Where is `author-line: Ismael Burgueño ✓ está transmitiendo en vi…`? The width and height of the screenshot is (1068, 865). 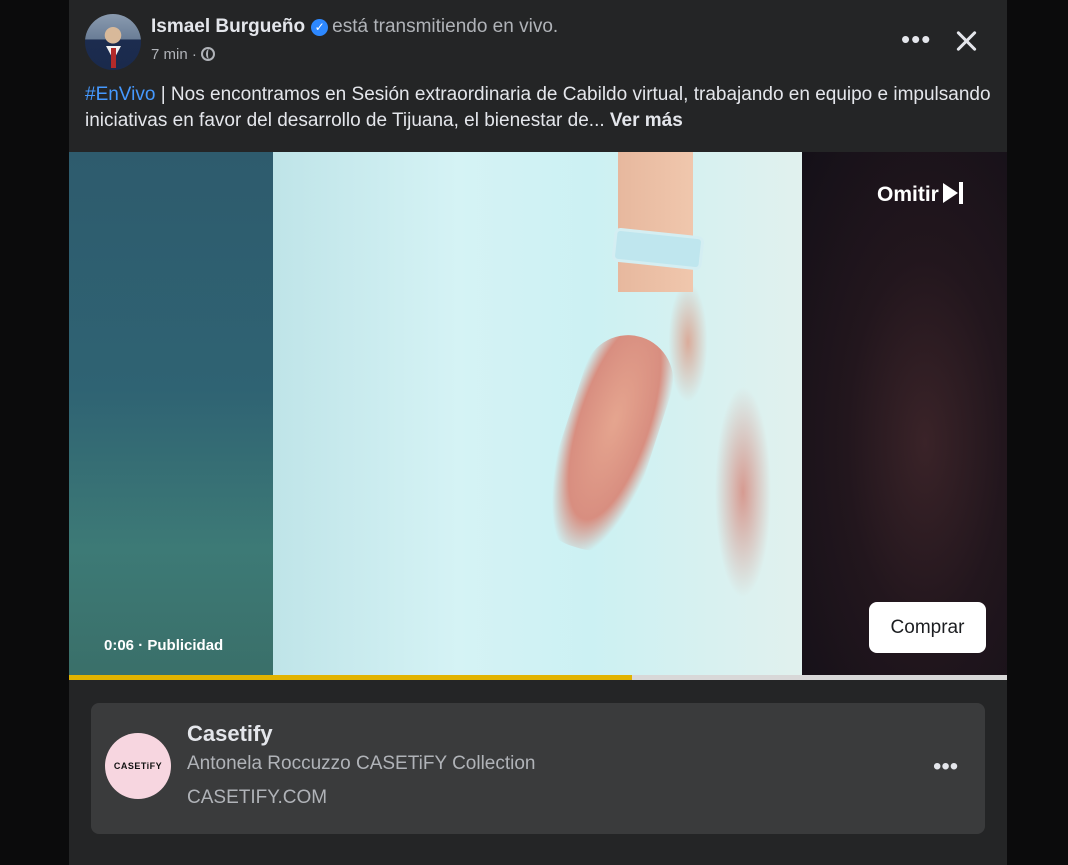
author-line: Ismael Burgueño ✓ está transmitiendo en vi… is located at coordinates (354, 27).